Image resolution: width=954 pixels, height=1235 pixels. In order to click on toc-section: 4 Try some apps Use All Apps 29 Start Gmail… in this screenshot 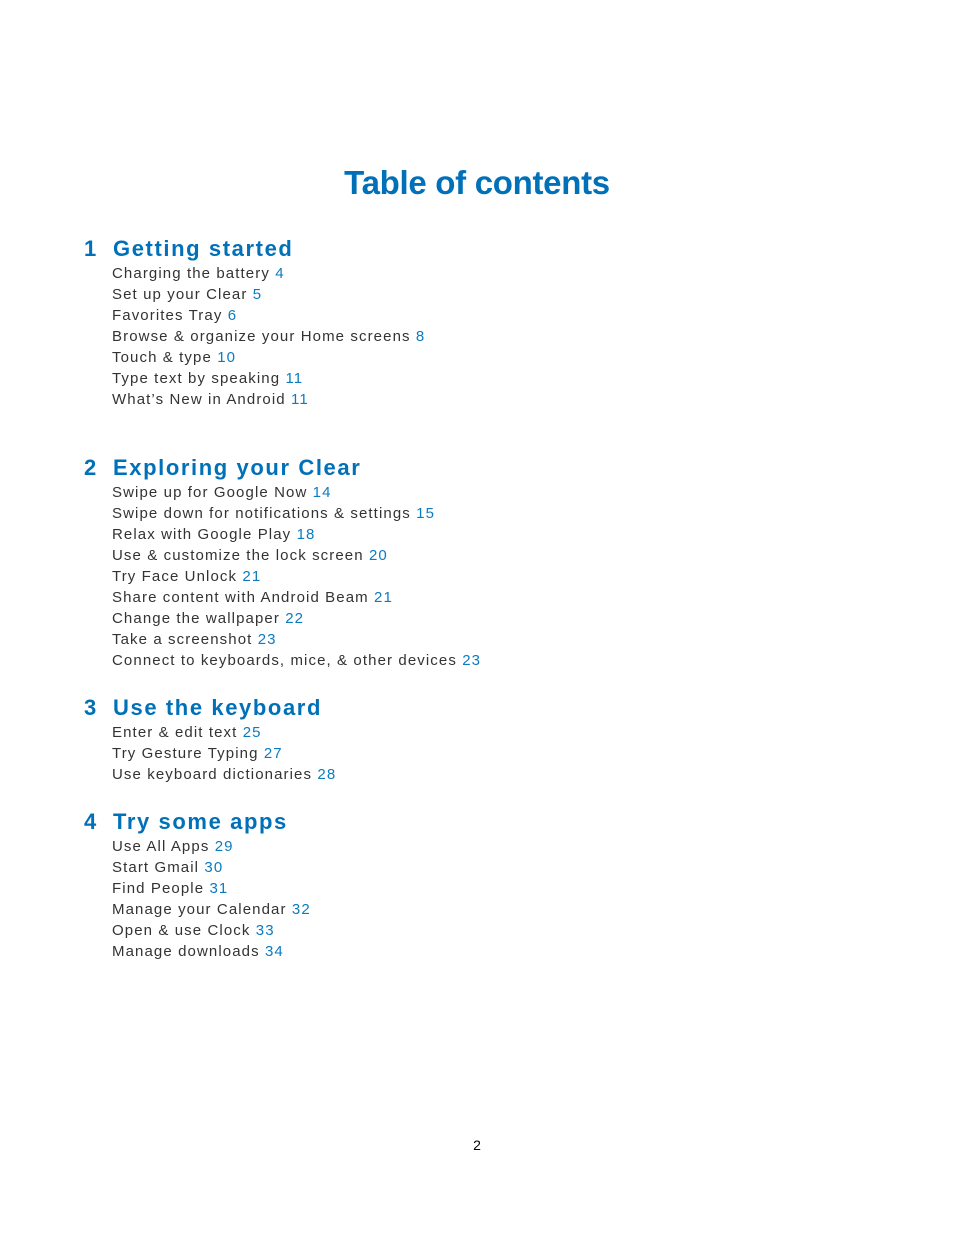, I will do `click(197, 885)`.